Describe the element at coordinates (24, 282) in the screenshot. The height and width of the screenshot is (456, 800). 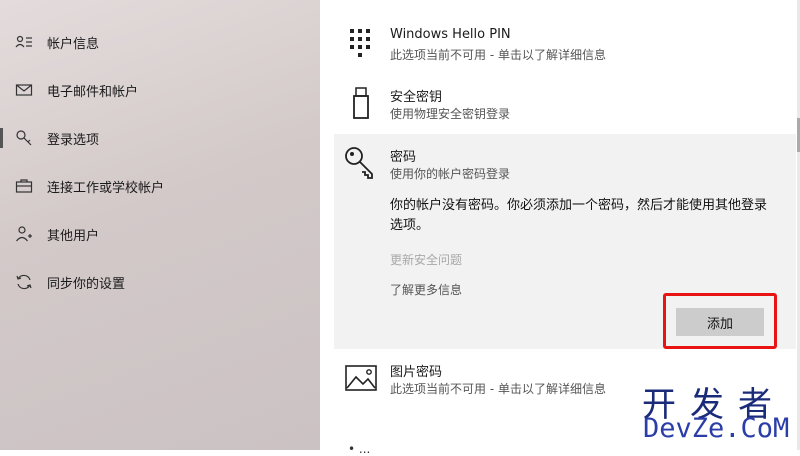
I see `sync-icon` at that location.